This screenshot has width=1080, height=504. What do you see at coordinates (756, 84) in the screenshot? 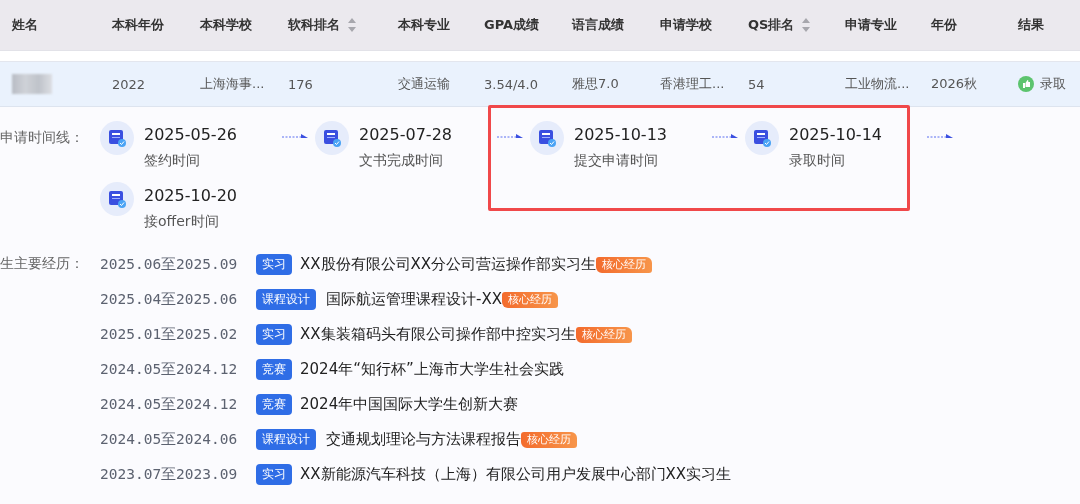
I see `table-cell: 54` at bounding box center [756, 84].